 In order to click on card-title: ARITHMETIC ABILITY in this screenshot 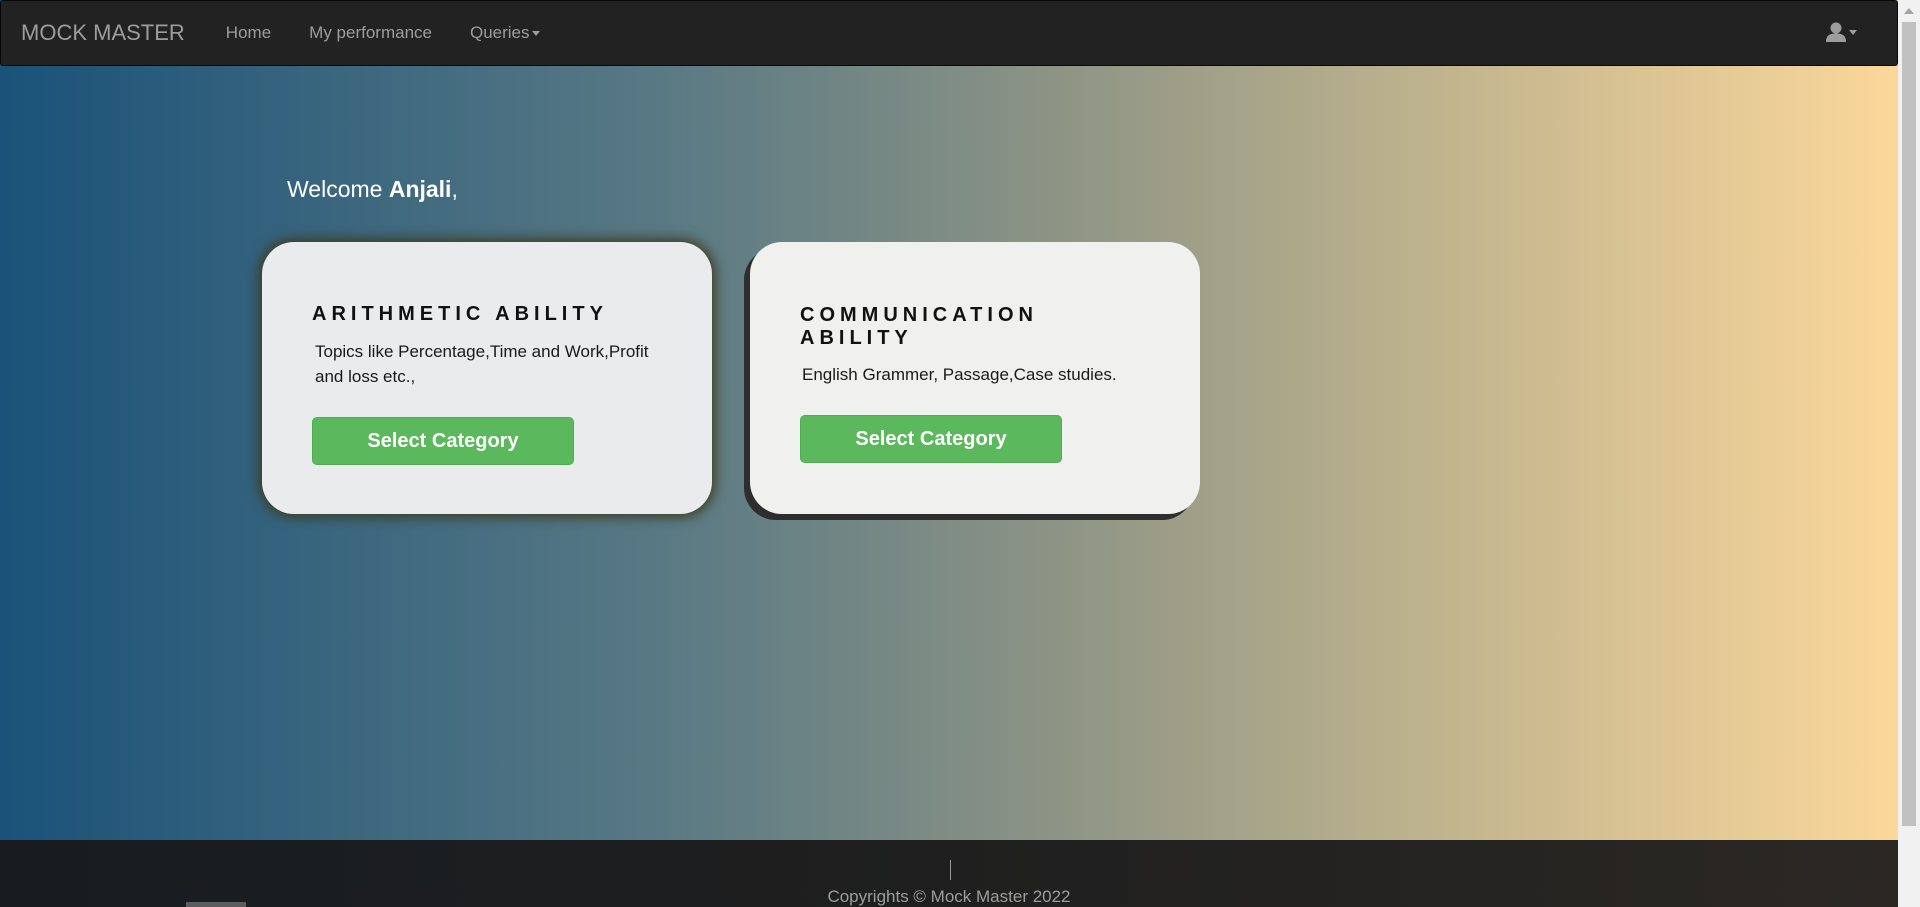, I will do `click(460, 314)`.